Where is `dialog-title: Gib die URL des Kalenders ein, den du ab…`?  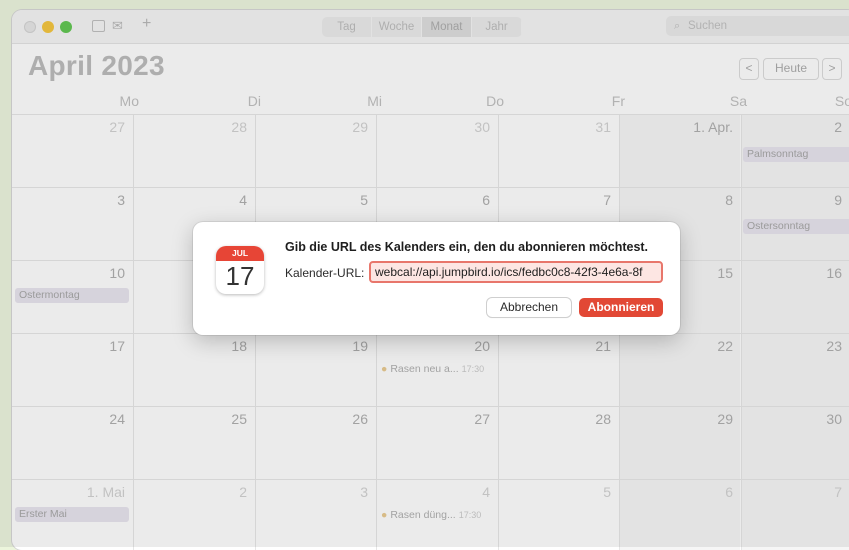
dialog-title: Gib die URL des Kalenders ein, den du ab… is located at coordinates (467, 247).